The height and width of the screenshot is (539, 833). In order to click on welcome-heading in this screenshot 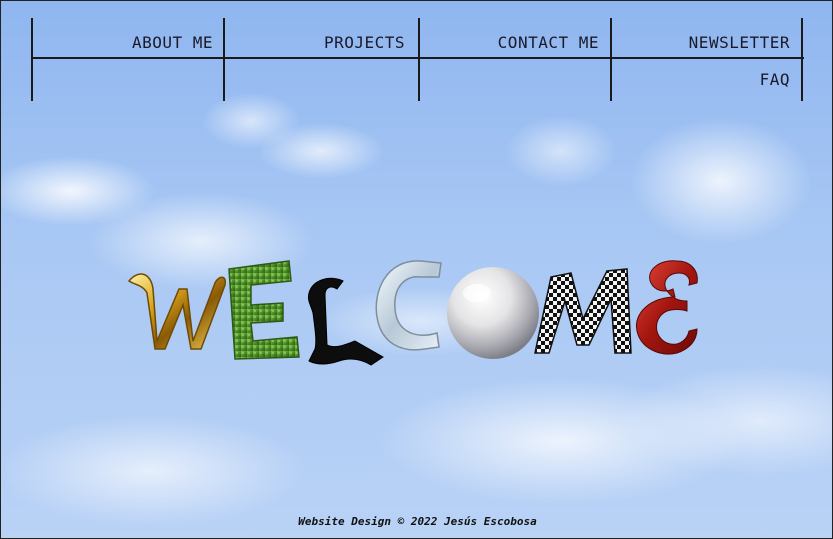, I will do `click(412, 313)`.